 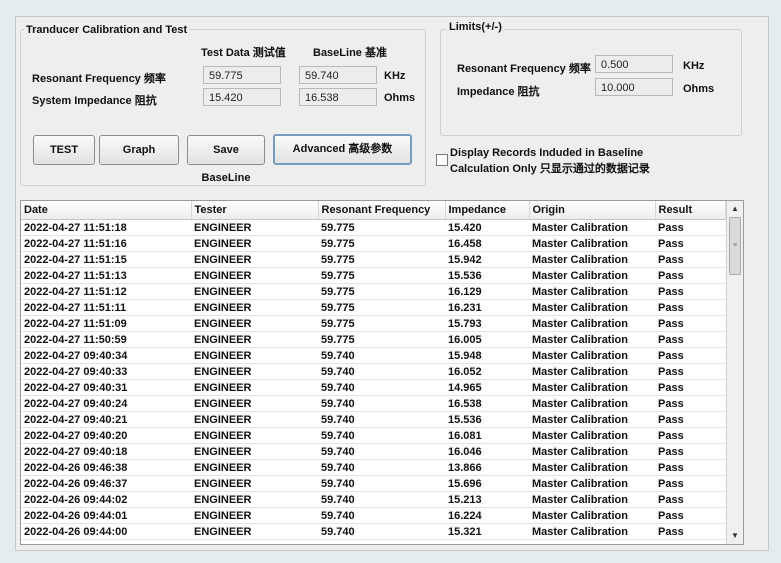 I want to click on cell-impedance: 16.005, so click(x=487, y=339).